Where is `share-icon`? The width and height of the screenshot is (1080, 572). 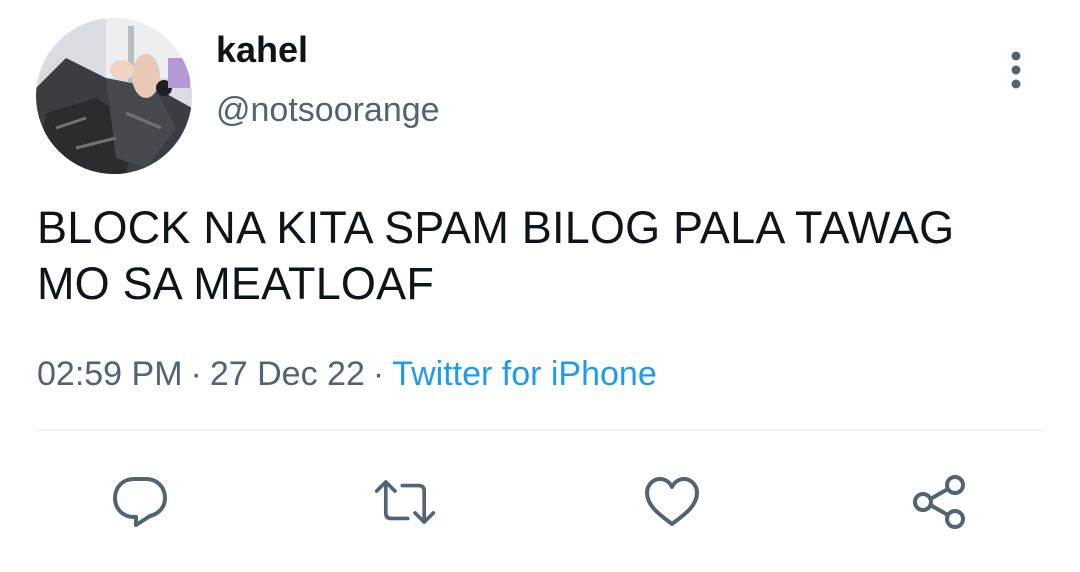
share-icon is located at coordinates (939, 502).